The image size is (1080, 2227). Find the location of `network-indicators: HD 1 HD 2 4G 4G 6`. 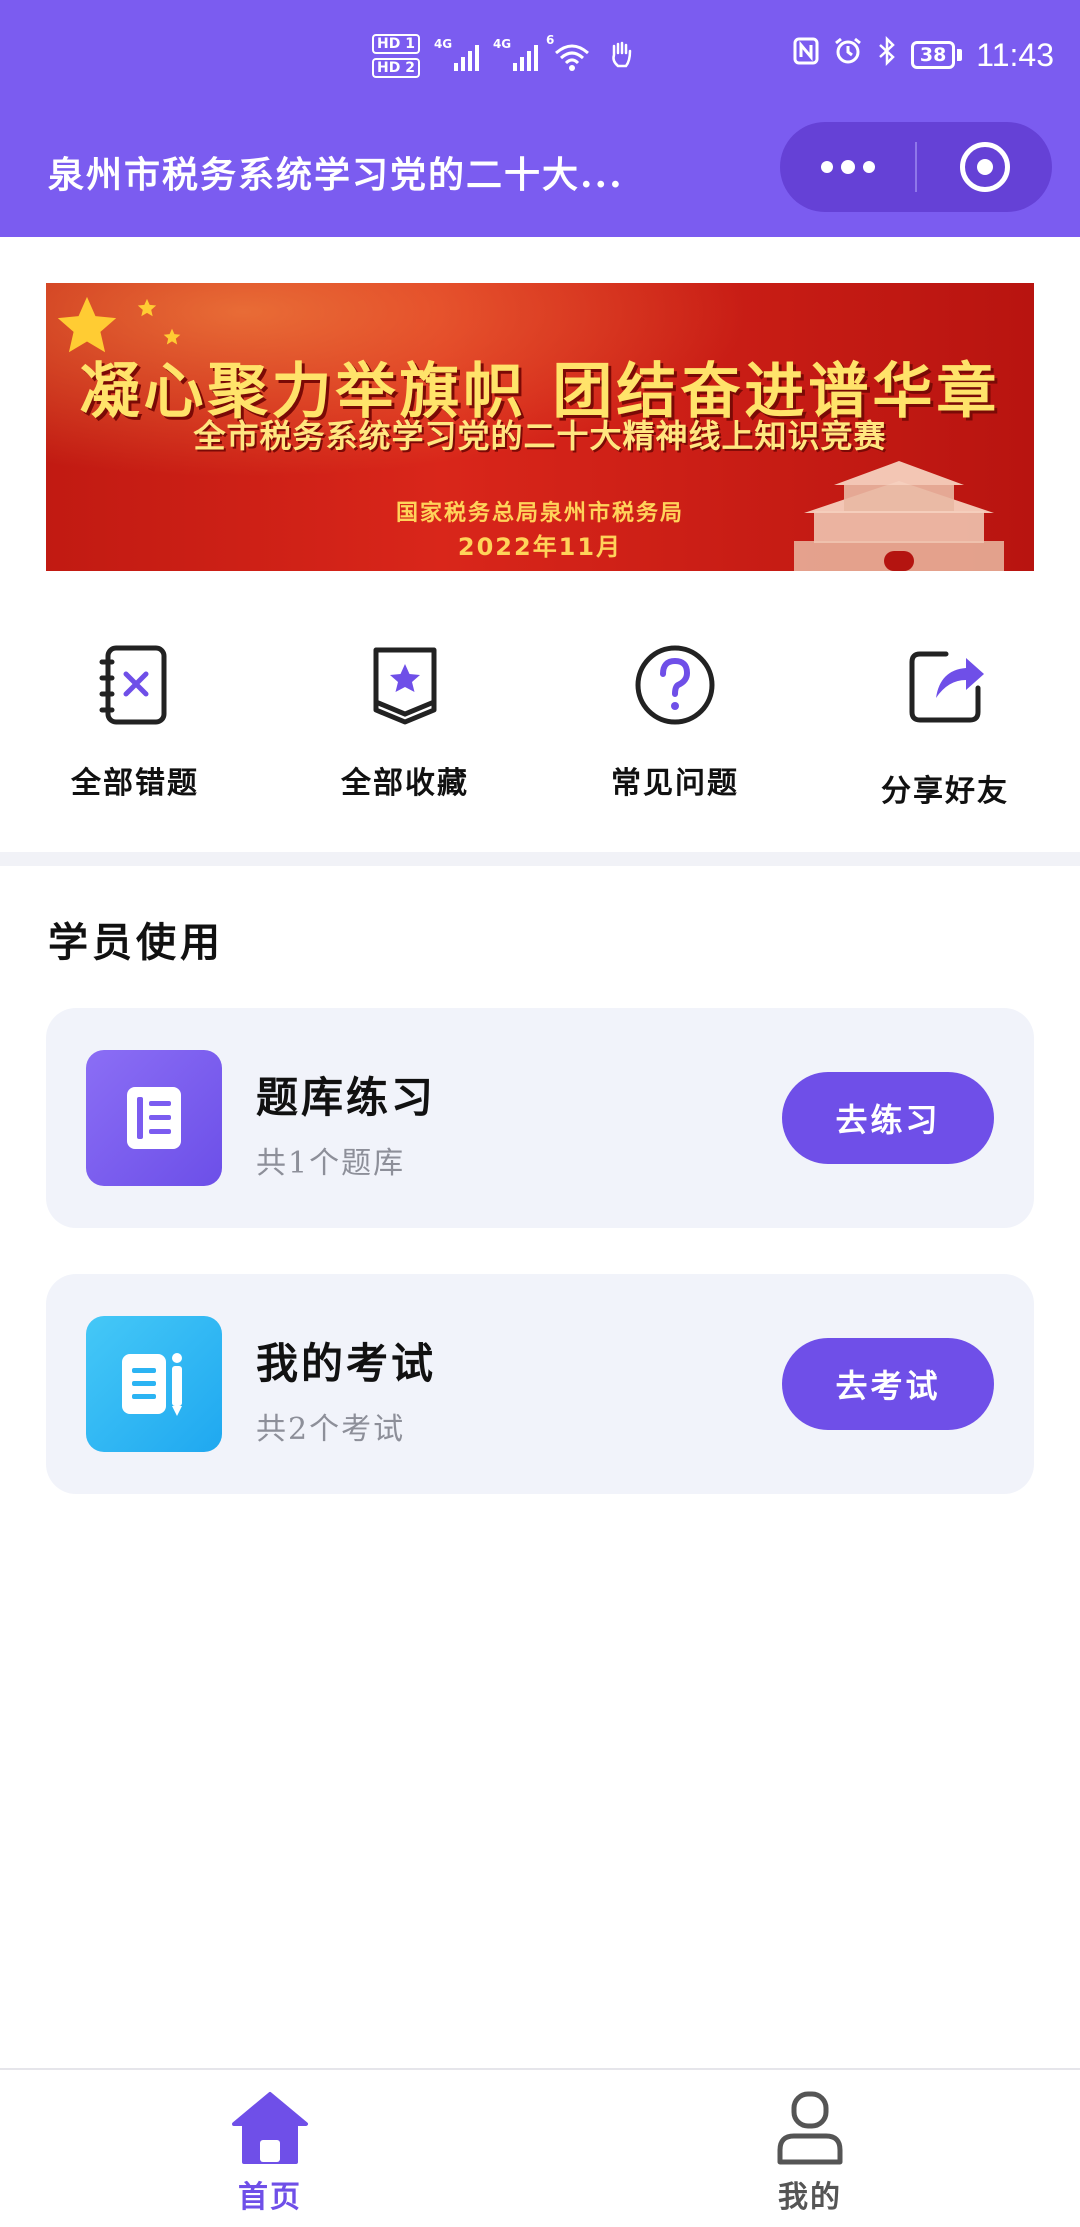

network-indicators: HD 1 HD 2 4G 4G 6 is located at coordinates (504, 55).